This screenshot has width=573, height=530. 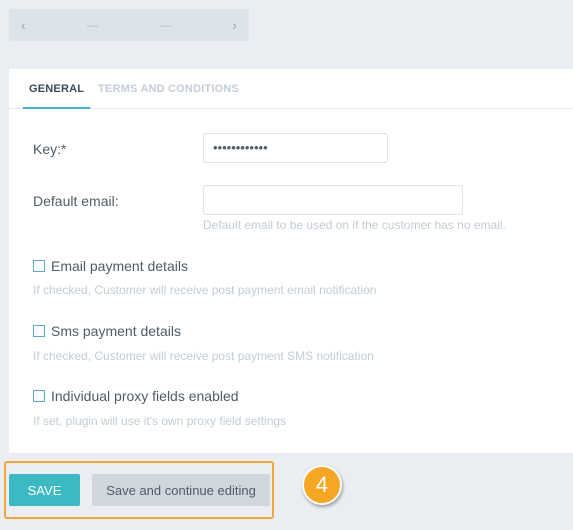 What do you see at coordinates (44, 490) in the screenshot?
I see `save-button: SAVE` at bounding box center [44, 490].